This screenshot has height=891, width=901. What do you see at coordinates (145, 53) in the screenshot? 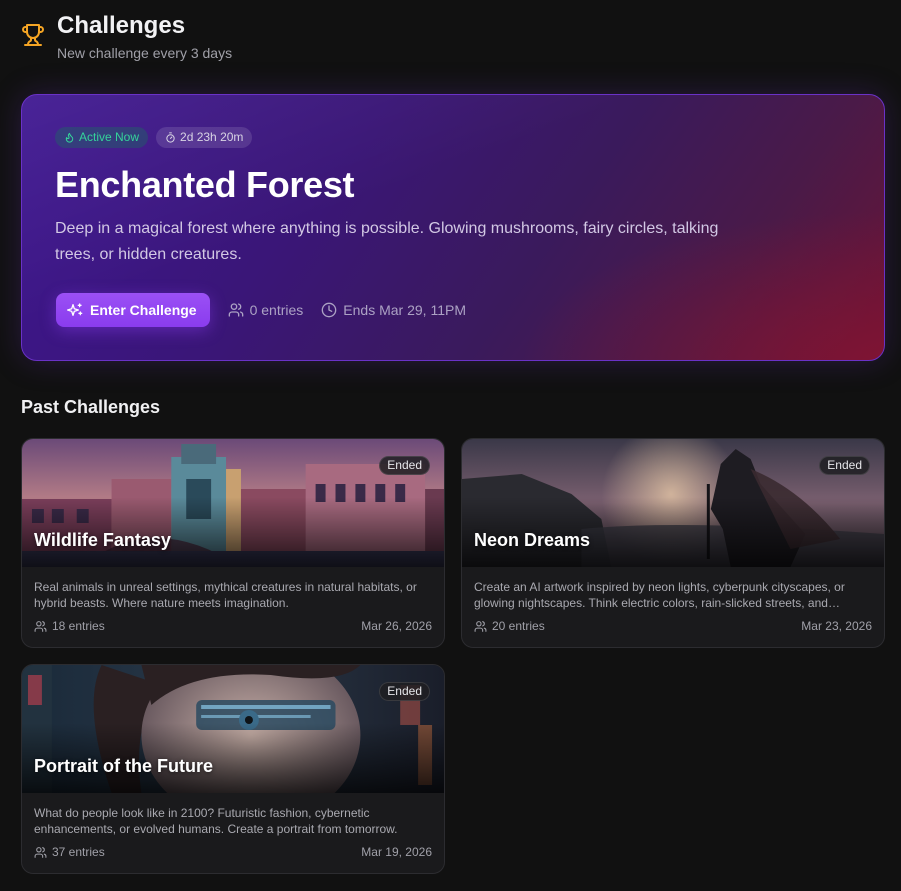
I see `page-subtitle: New challenge every 3 days` at bounding box center [145, 53].